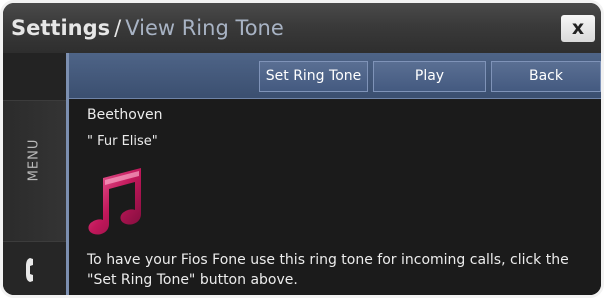  Describe the element at coordinates (114, 201) in the screenshot. I see `music-note-icon` at that location.